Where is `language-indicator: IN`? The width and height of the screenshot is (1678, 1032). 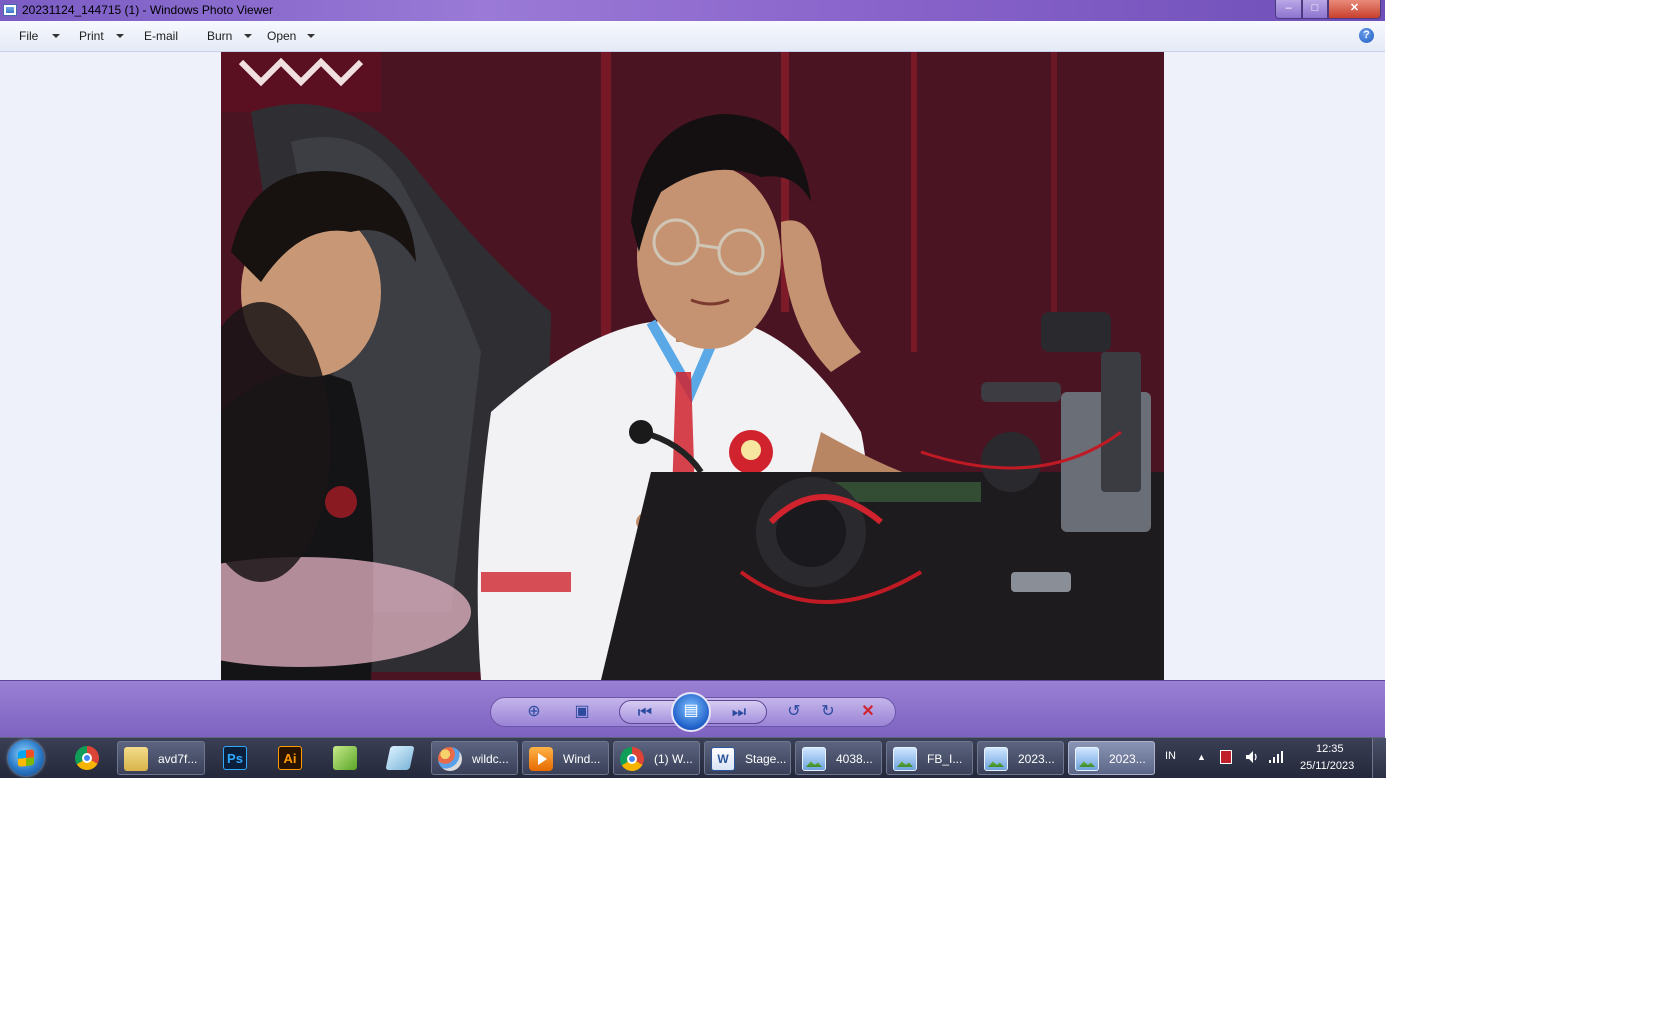 language-indicator: IN is located at coordinates (1170, 756).